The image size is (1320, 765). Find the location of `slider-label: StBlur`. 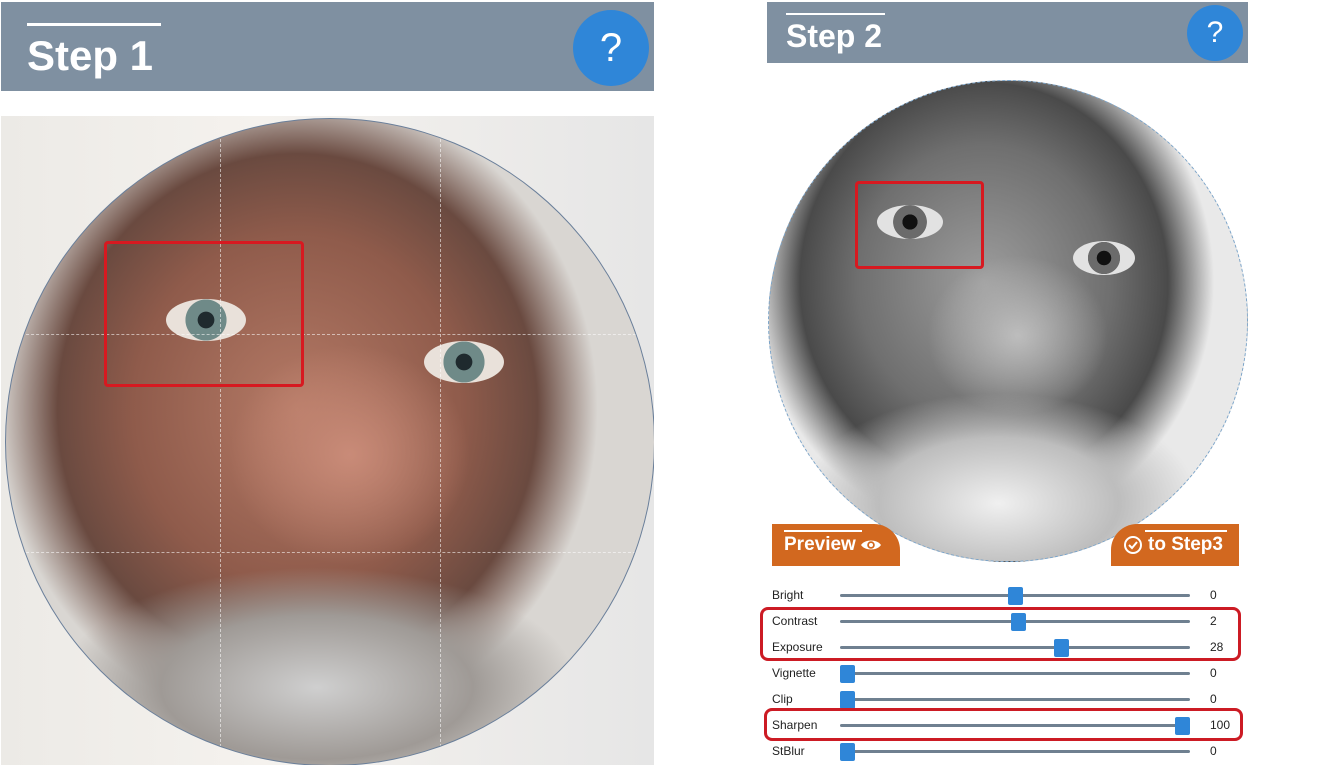

slider-label: StBlur is located at coordinates (788, 751).